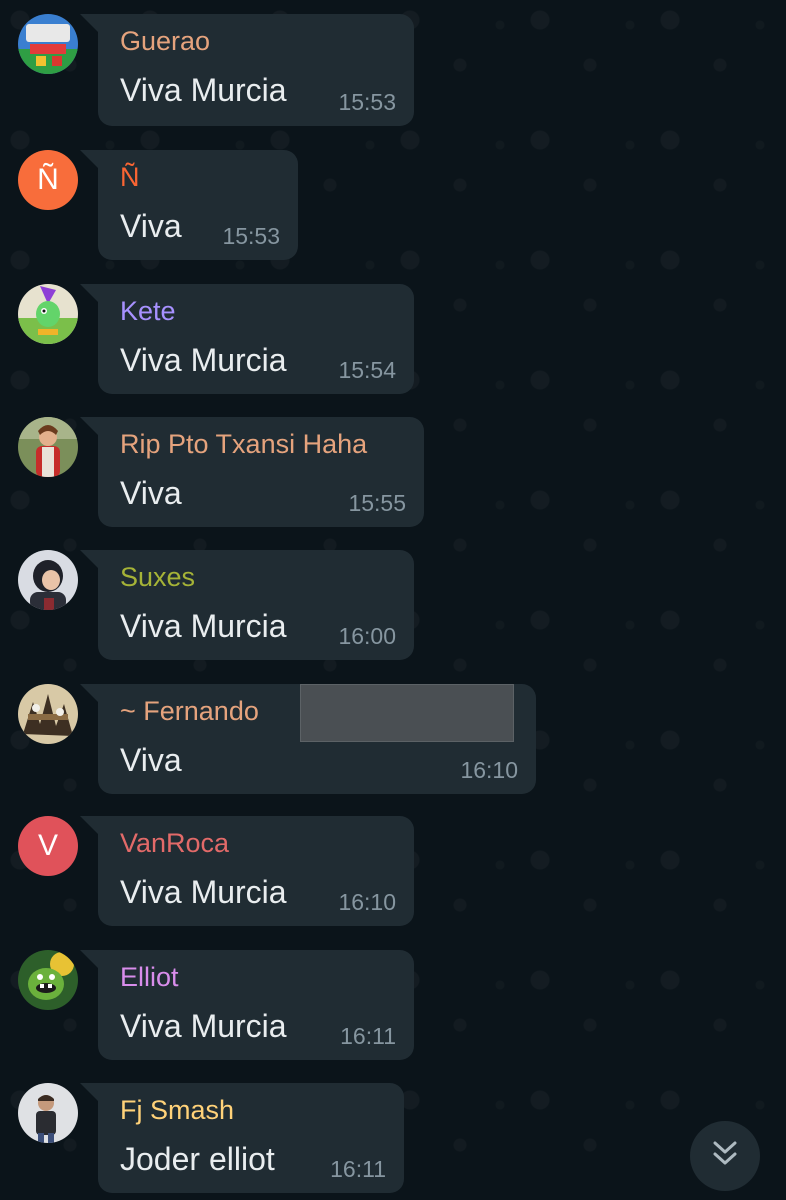  What do you see at coordinates (148, 311) in the screenshot?
I see `sender-name: Kete` at bounding box center [148, 311].